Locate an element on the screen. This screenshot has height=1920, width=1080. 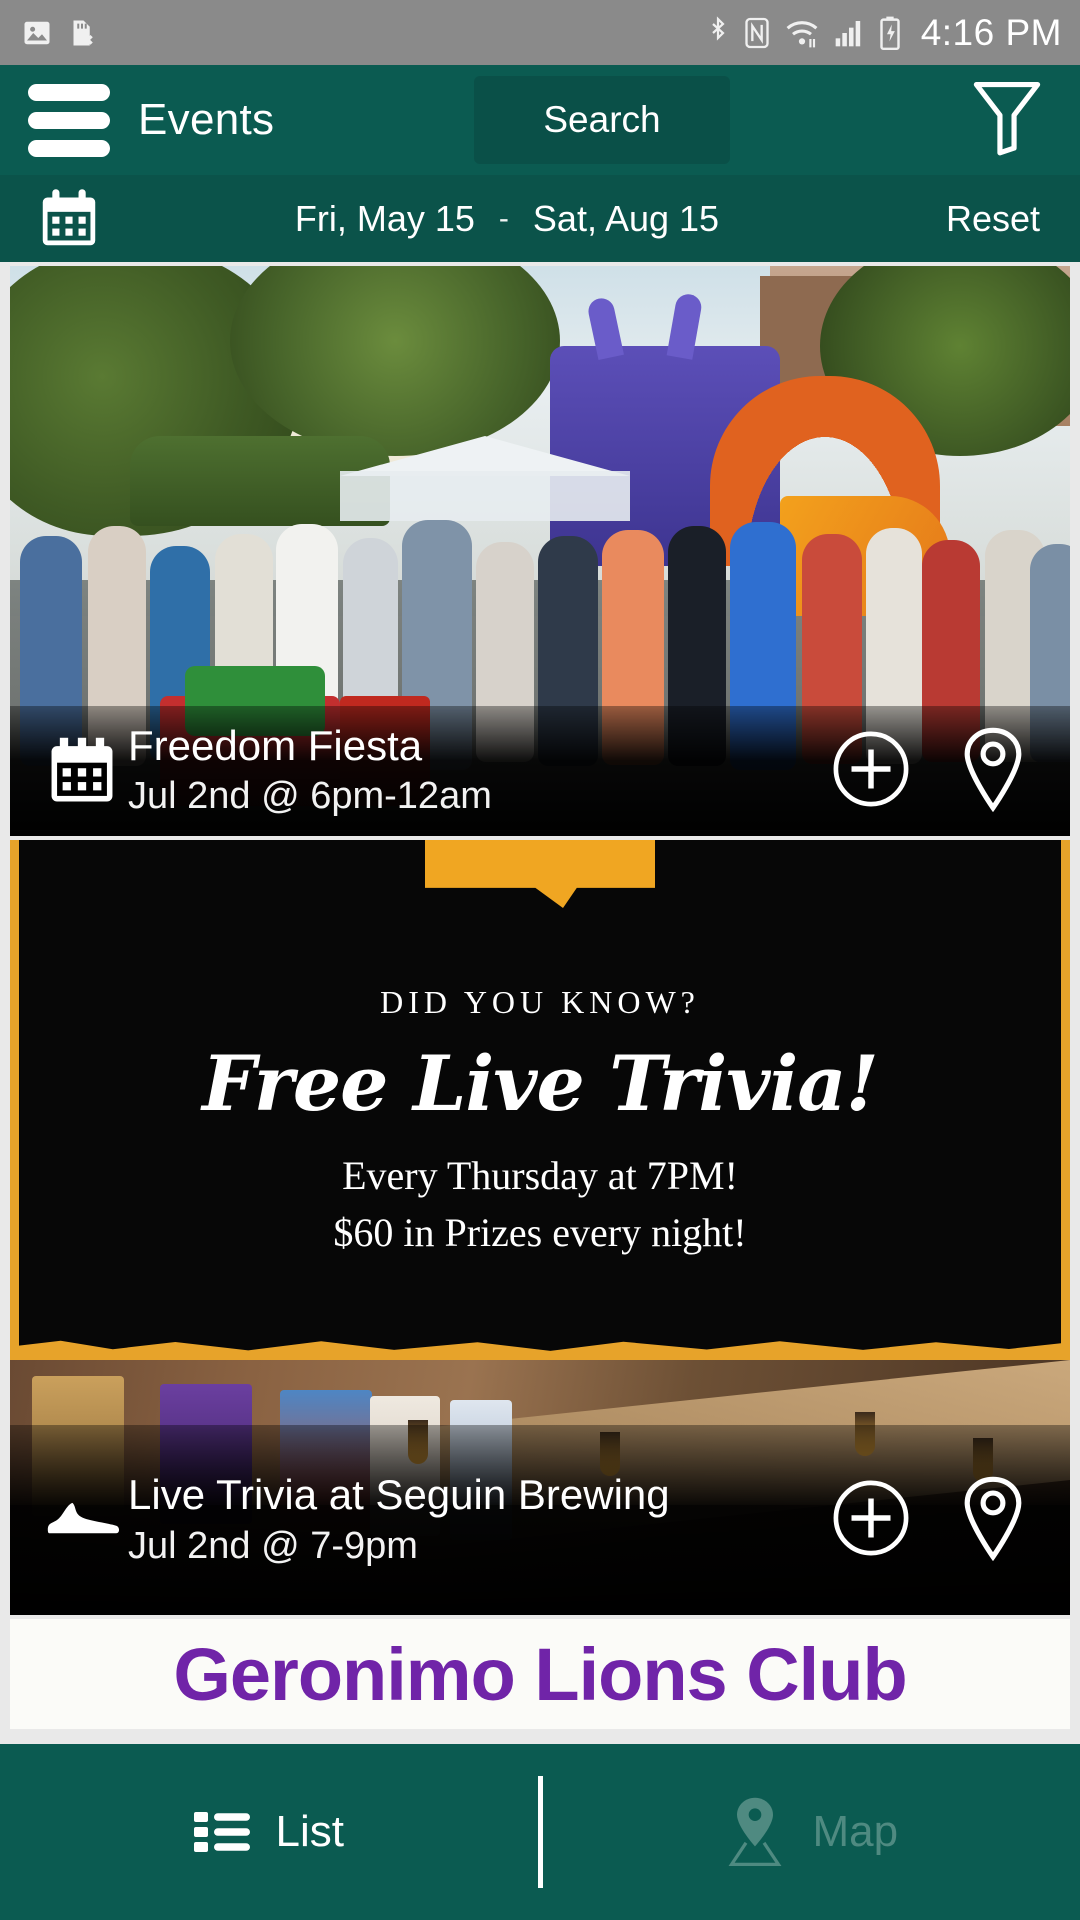
search-placeholder-label: Search is located at coordinates (602, 119).